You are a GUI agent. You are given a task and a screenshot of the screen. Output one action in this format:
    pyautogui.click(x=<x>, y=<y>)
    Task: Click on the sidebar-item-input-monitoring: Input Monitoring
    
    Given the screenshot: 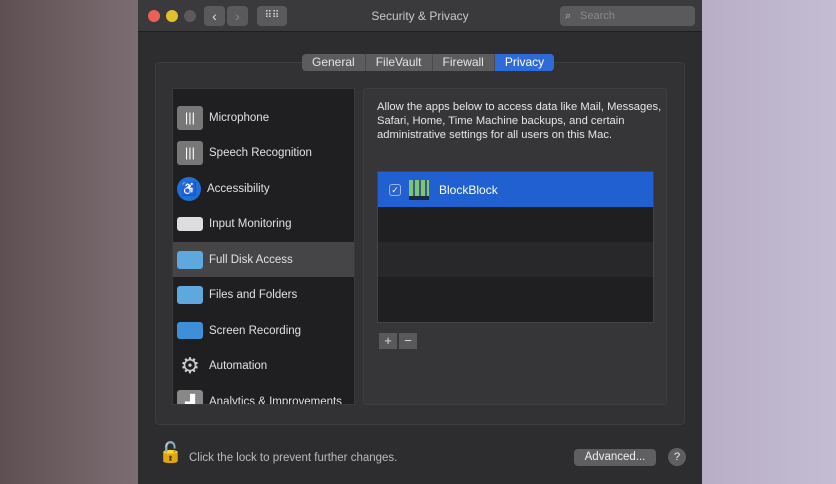 What is the action you would take?
    pyautogui.click(x=263, y=223)
    